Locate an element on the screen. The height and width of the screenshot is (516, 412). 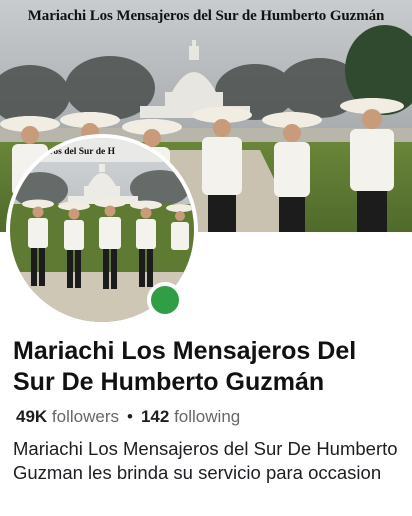
online-status-indicator is located at coordinates (165, 300).